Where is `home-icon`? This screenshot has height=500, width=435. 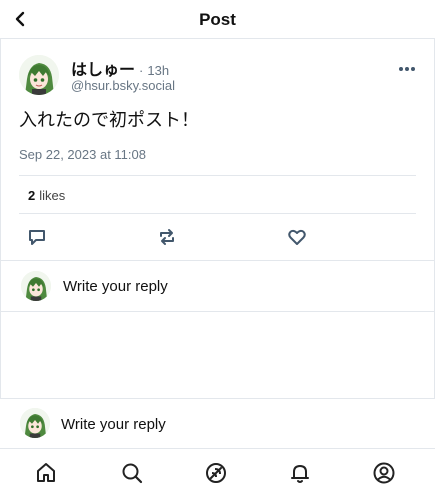
home-icon is located at coordinates (46, 472).